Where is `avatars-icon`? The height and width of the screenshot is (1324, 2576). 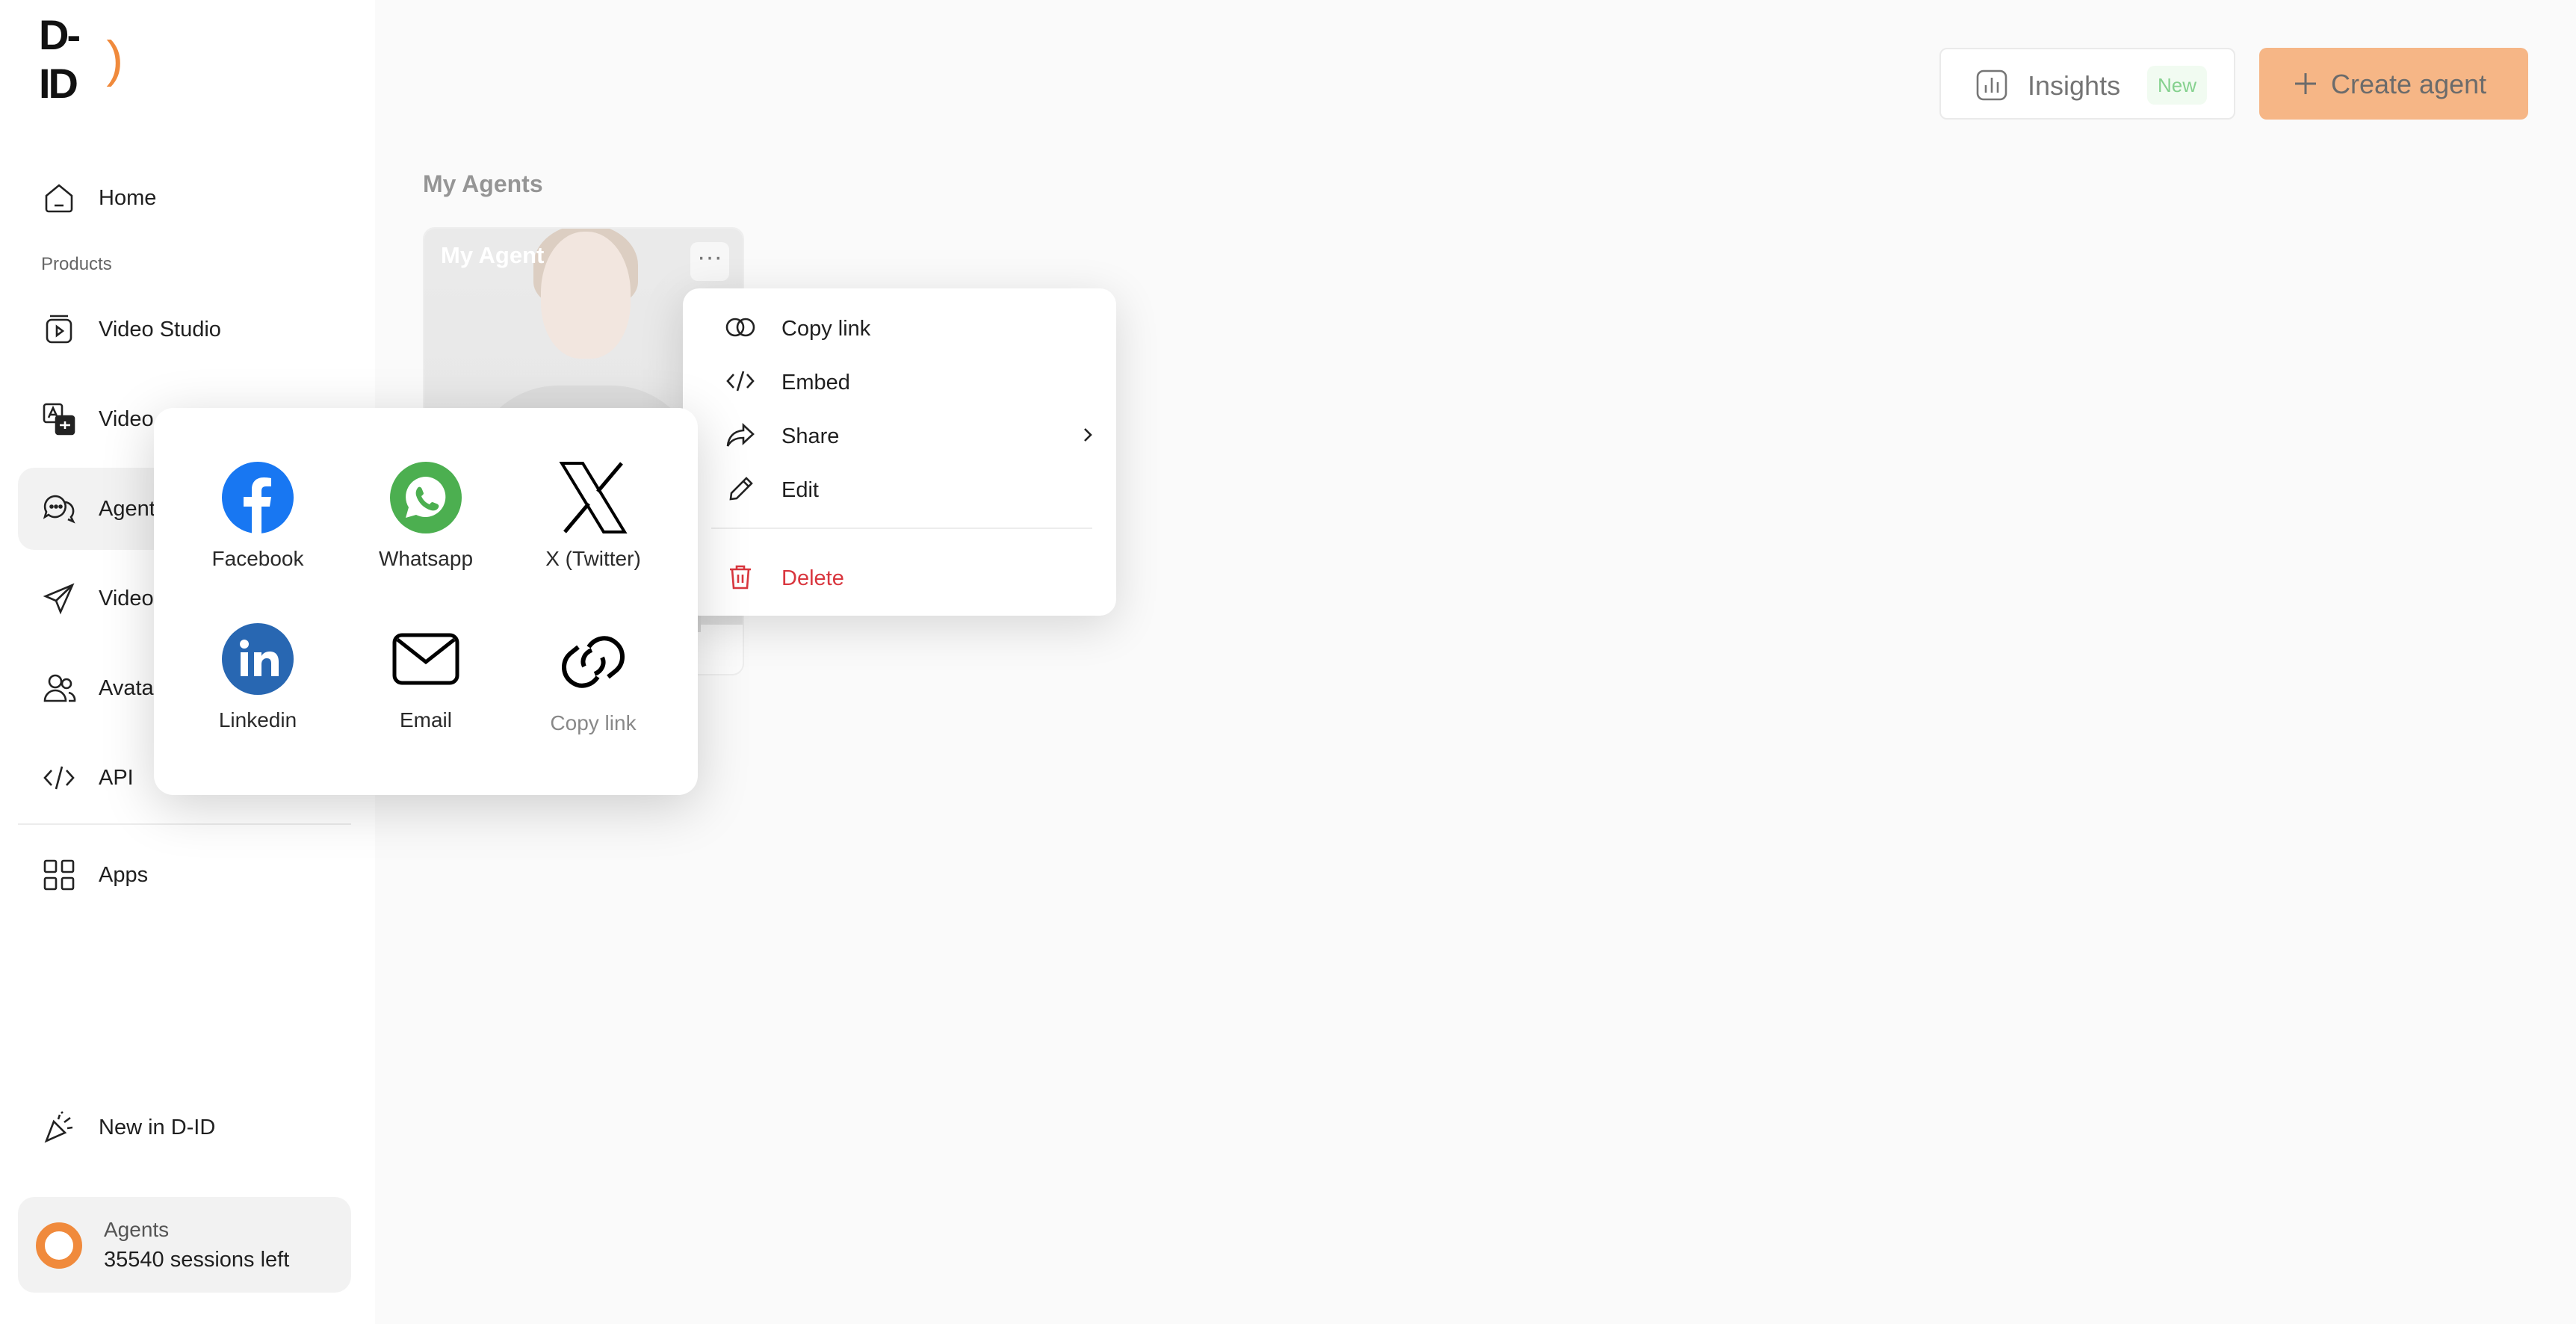
avatars-icon is located at coordinates (59, 688).